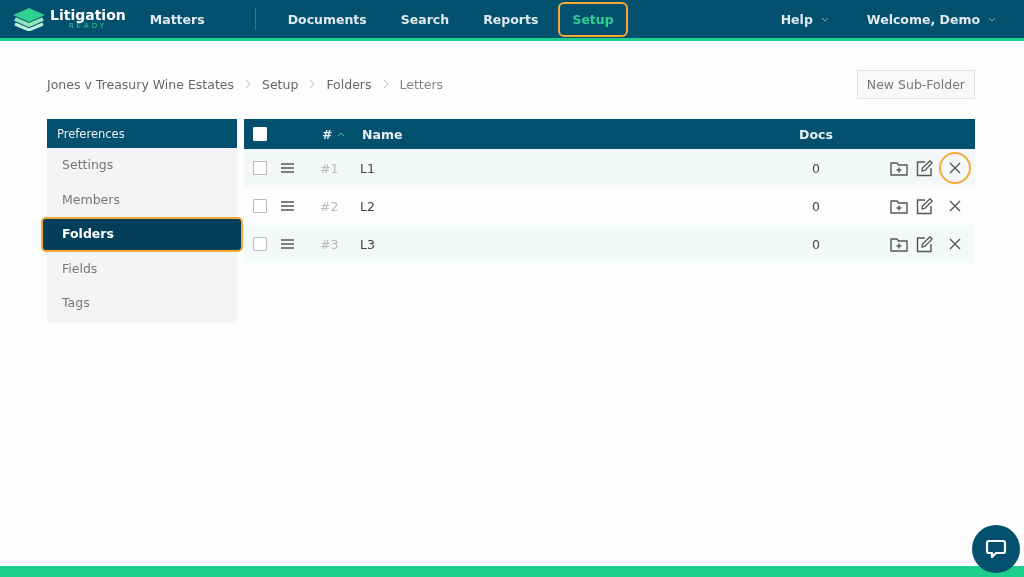 Image resolution: width=1024 pixels, height=577 pixels. I want to click on chat-button, so click(996, 549).